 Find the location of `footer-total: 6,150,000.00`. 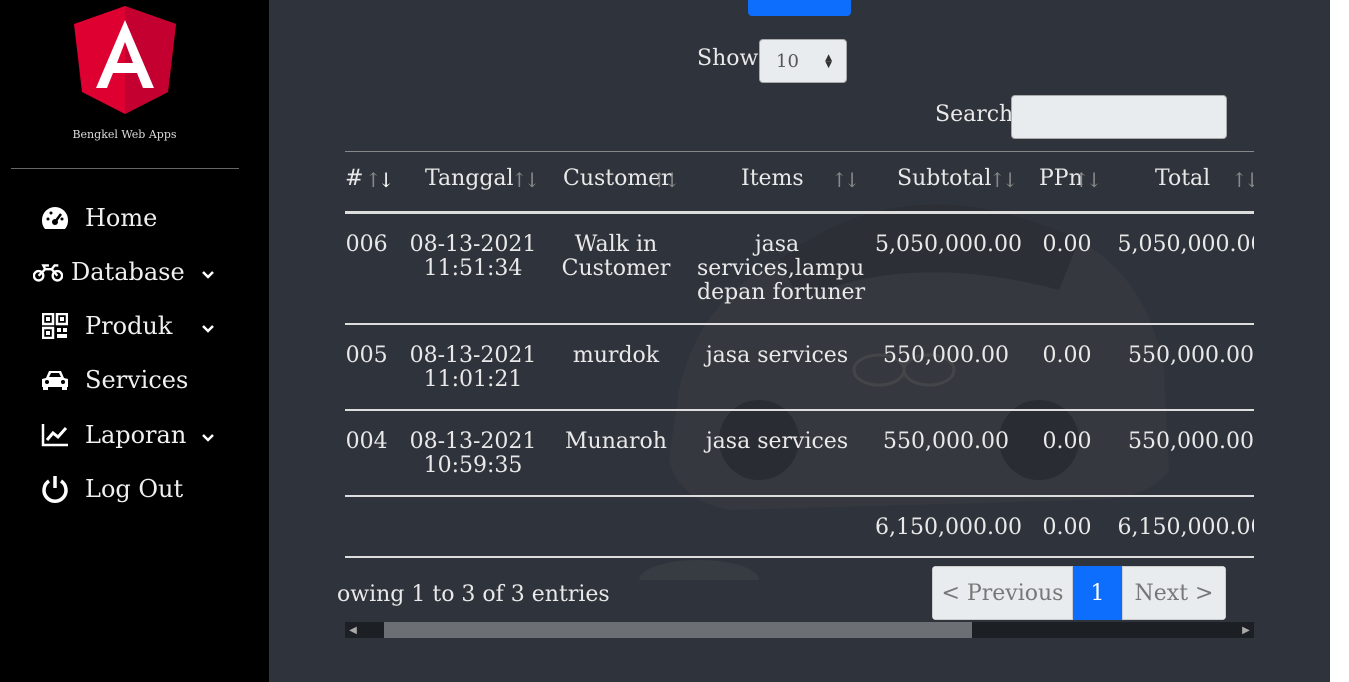

footer-total: 6,150,000.00 is located at coordinates (1185, 527).